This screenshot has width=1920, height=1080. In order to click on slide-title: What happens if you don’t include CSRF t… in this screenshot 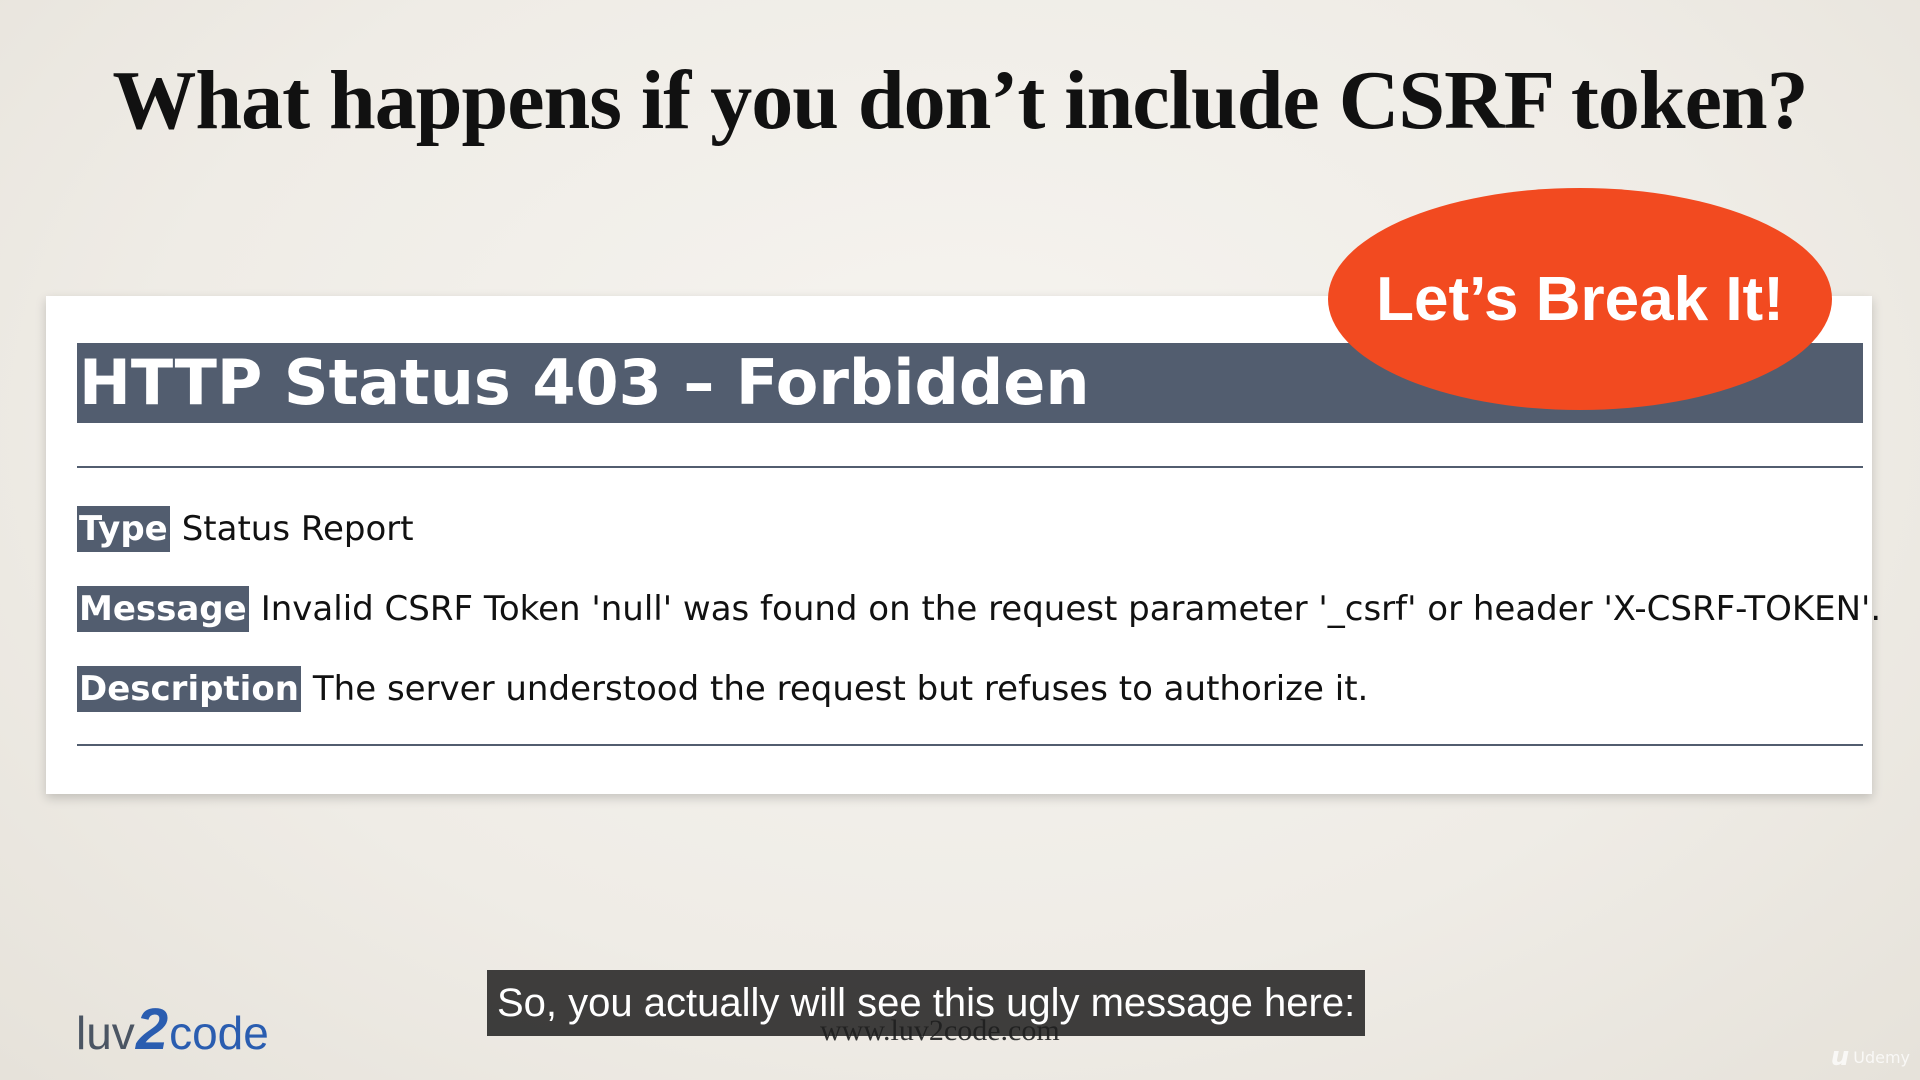, I will do `click(960, 100)`.